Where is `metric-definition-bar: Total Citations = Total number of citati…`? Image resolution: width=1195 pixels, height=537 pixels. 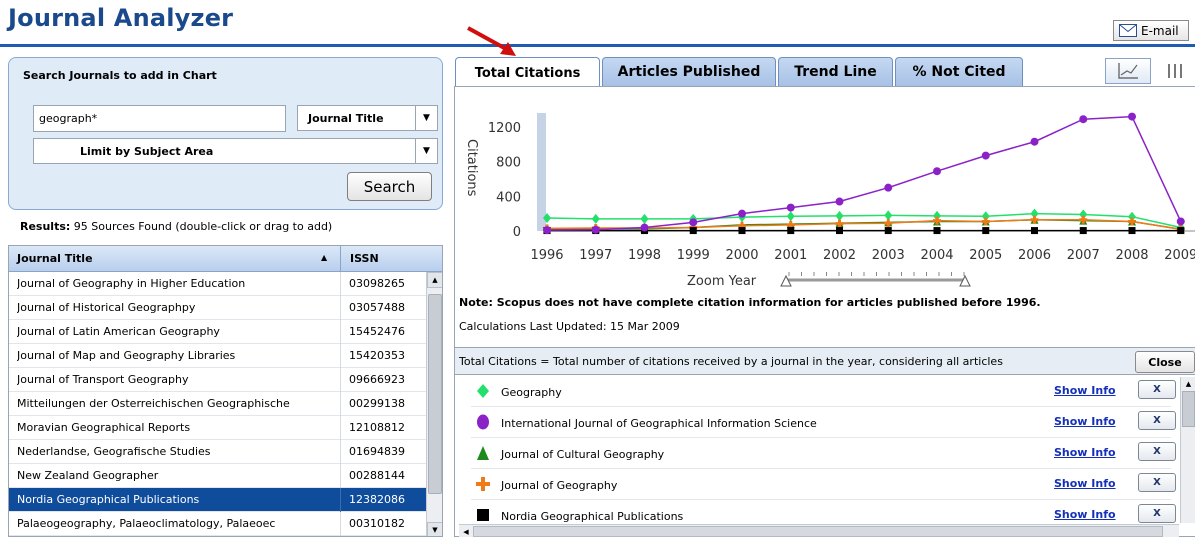
metric-definition-bar: Total Citations = Total number of citati… is located at coordinates (825, 361).